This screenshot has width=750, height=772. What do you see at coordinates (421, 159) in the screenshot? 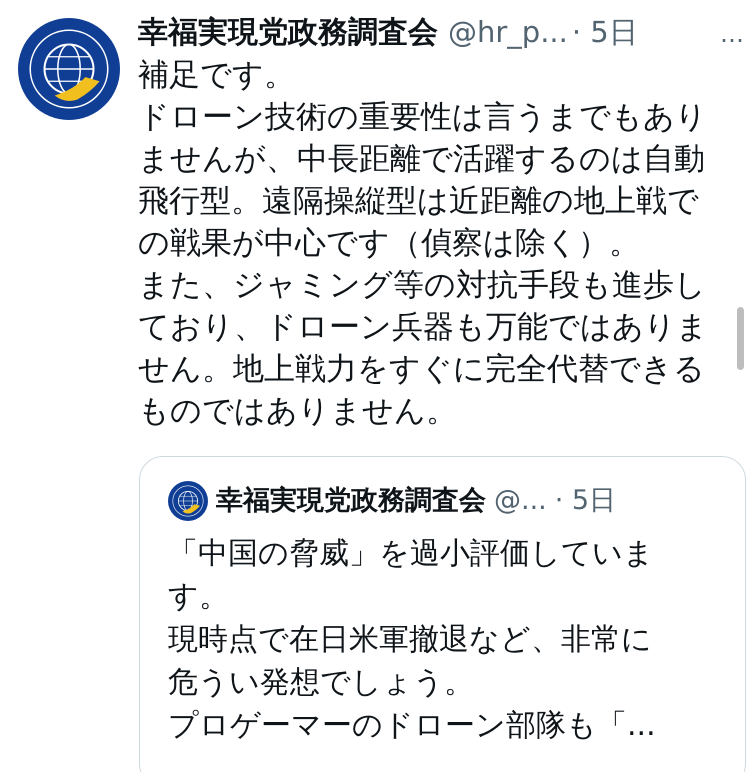
I see `post-text-line: ませんが、中長距離で活躍するのは自動` at bounding box center [421, 159].